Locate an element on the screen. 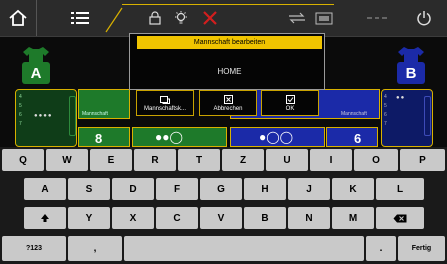  timeout-dots-b: ●◯◯ is located at coordinates (276, 137).